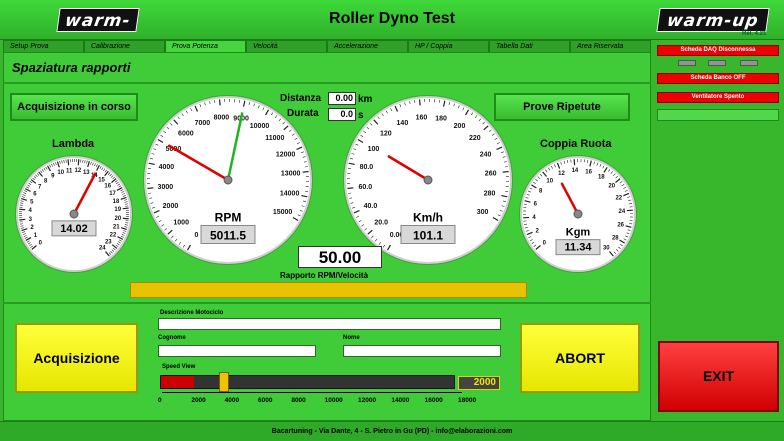 The image size is (784, 441). What do you see at coordinates (113, 235) in the screenshot?
I see `gauge-tick-label: 22` at bounding box center [113, 235].